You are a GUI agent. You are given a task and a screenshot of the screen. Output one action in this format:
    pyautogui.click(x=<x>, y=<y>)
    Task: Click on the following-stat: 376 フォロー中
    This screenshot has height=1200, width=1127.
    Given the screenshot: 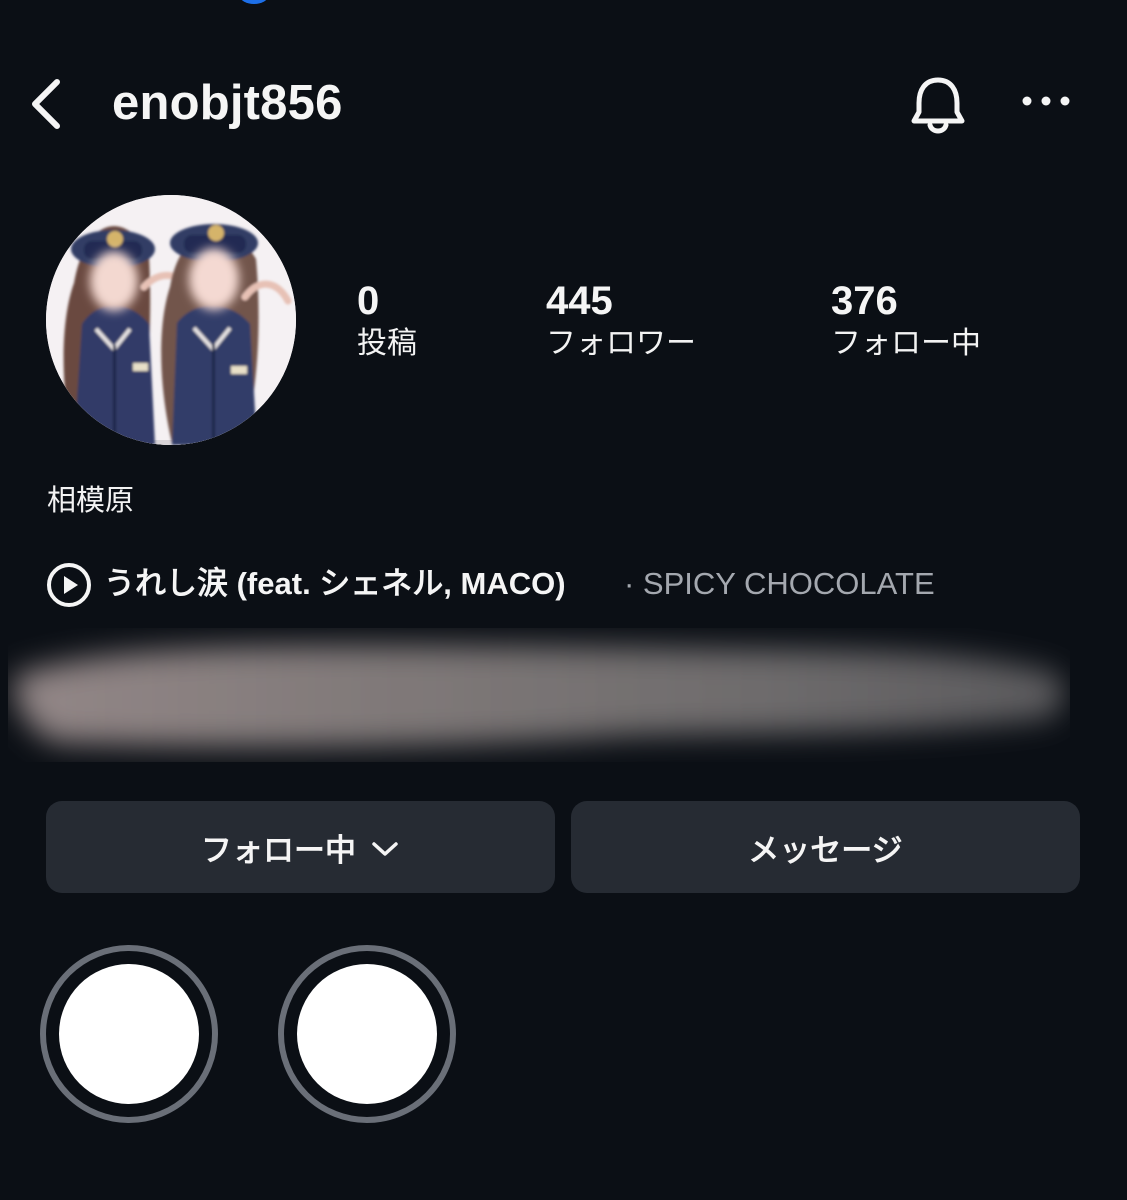 What is the action you would take?
    pyautogui.click(x=941, y=320)
    